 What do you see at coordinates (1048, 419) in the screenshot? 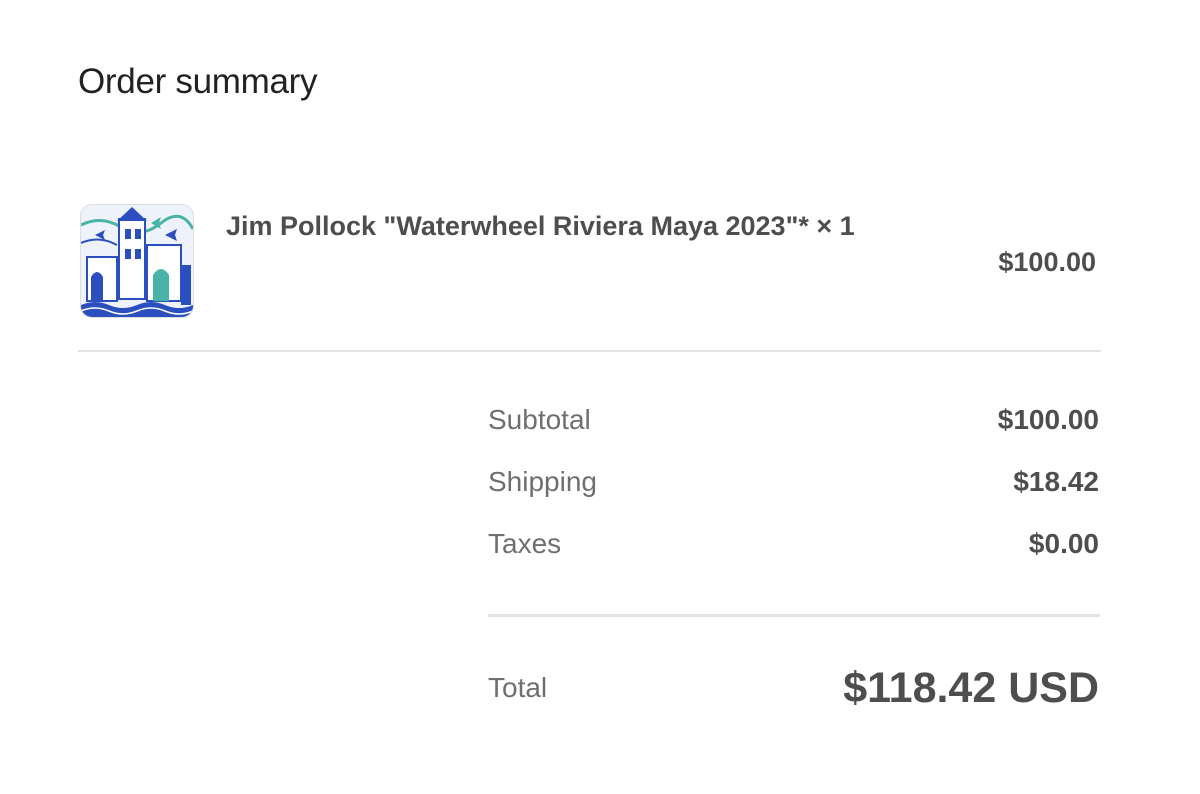
I see `subtotal-value: $100.00` at bounding box center [1048, 419].